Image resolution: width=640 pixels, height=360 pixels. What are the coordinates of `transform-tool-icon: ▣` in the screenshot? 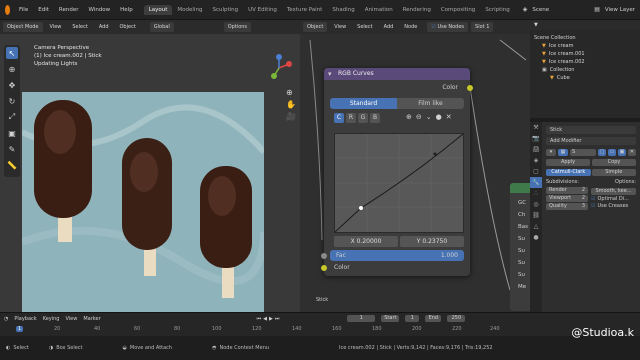 It's located at (12, 133).